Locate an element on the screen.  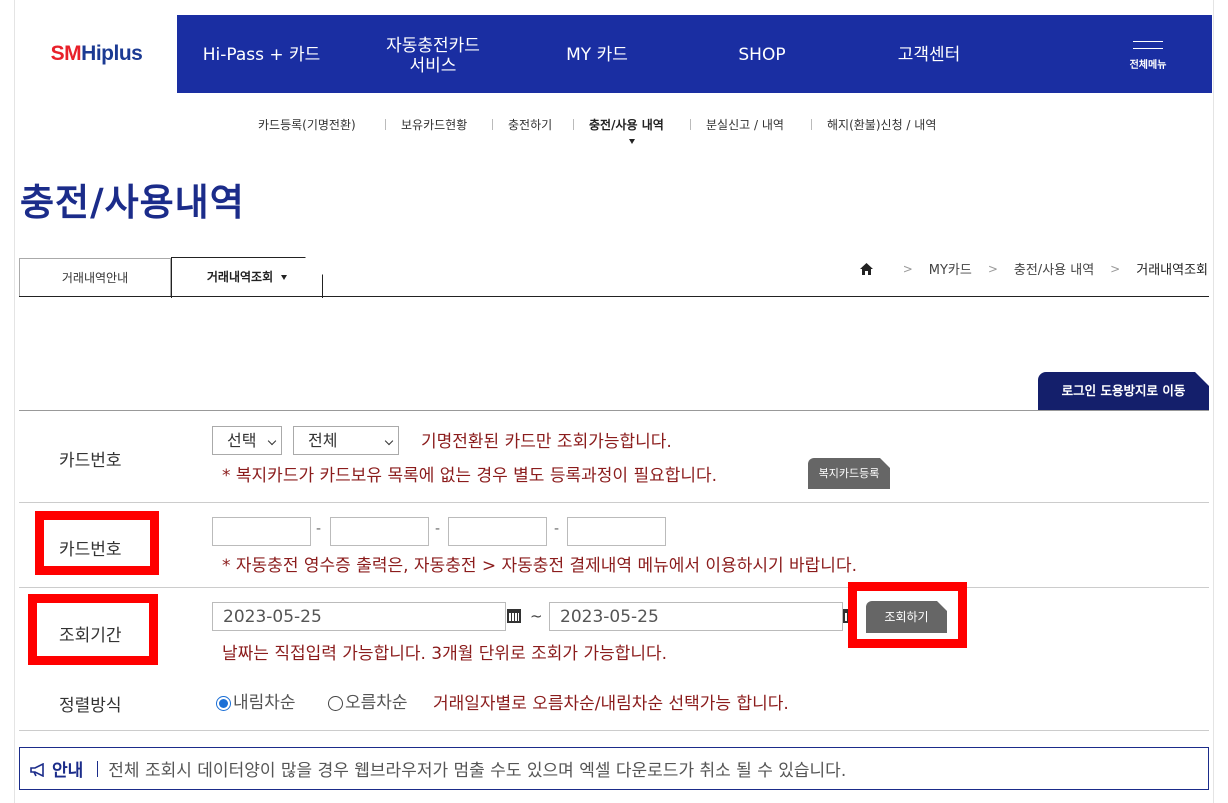
date-from-input: 2023-05-25 is located at coordinates (359, 616).